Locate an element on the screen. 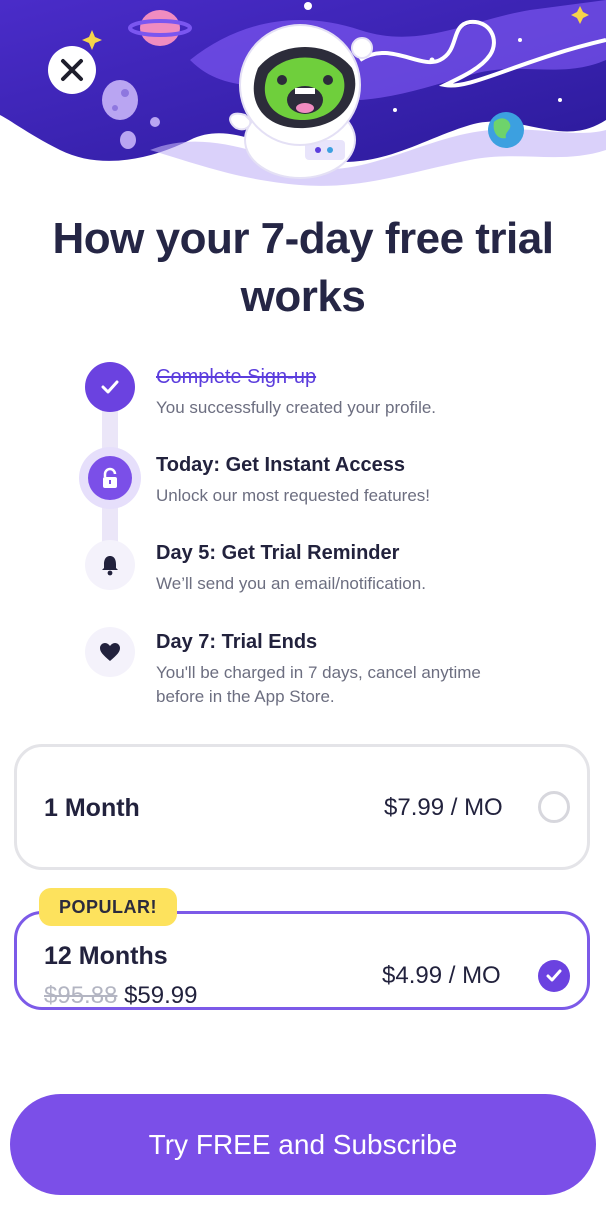 The height and width of the screenshot is (1220, 606). step-description: You successfully created your profile. is located at coordinates (296, 407).